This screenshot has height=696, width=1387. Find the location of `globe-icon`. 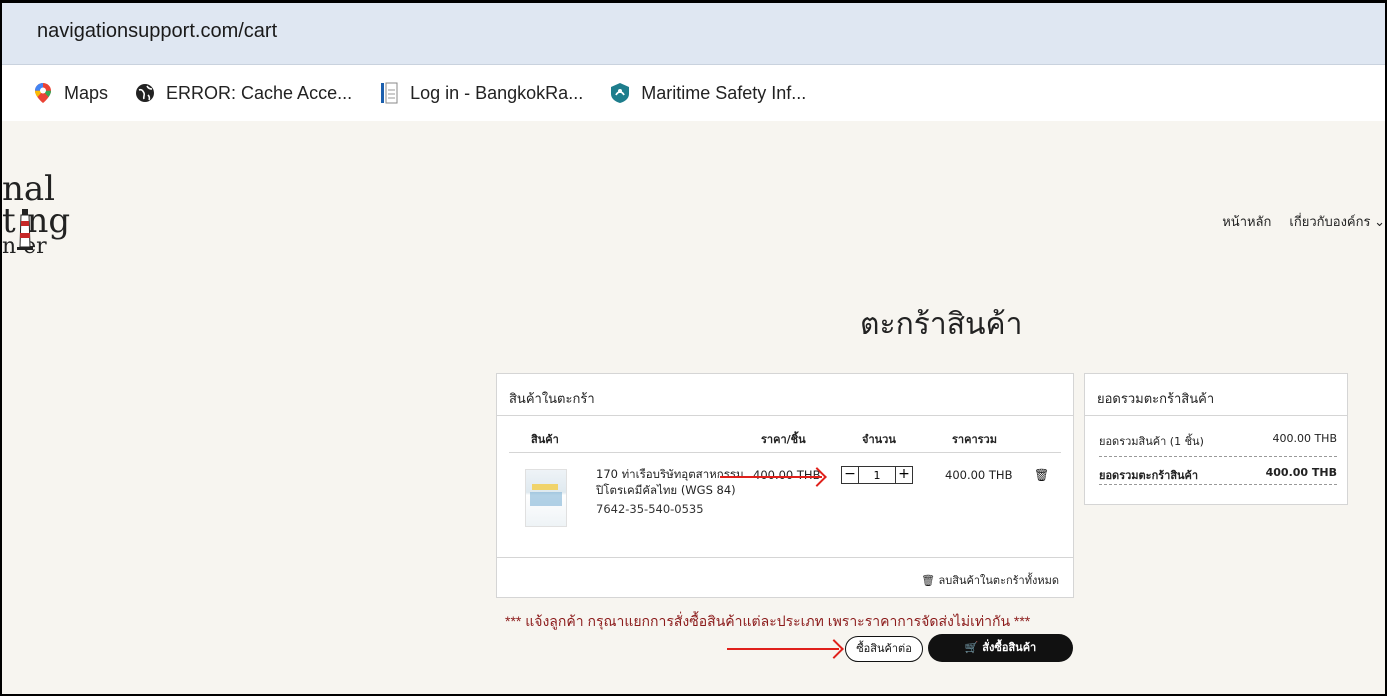

globe-icon is located at coordinates (145, 93).